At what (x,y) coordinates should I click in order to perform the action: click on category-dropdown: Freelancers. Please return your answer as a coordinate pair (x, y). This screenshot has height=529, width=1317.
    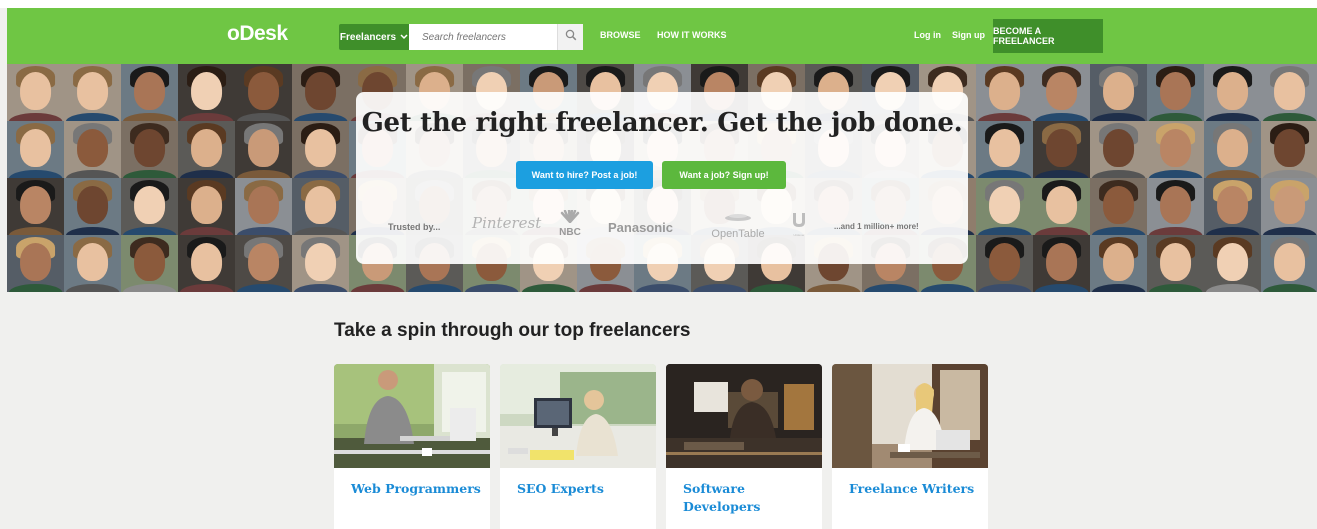
    Looking at the image, I should click on (374, 37).